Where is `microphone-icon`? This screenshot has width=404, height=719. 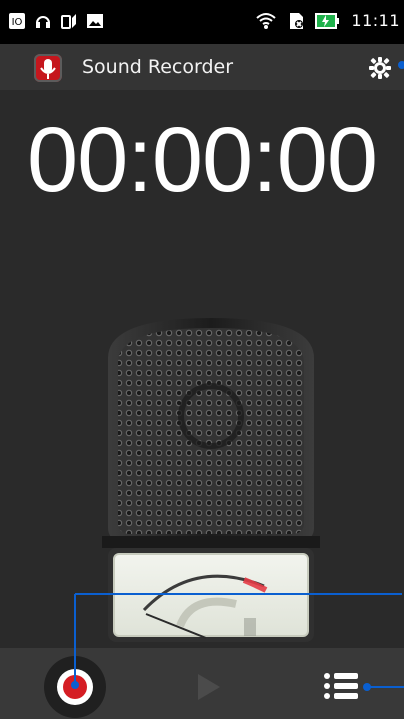 microphone-icon is located at coordinates (48, 69).